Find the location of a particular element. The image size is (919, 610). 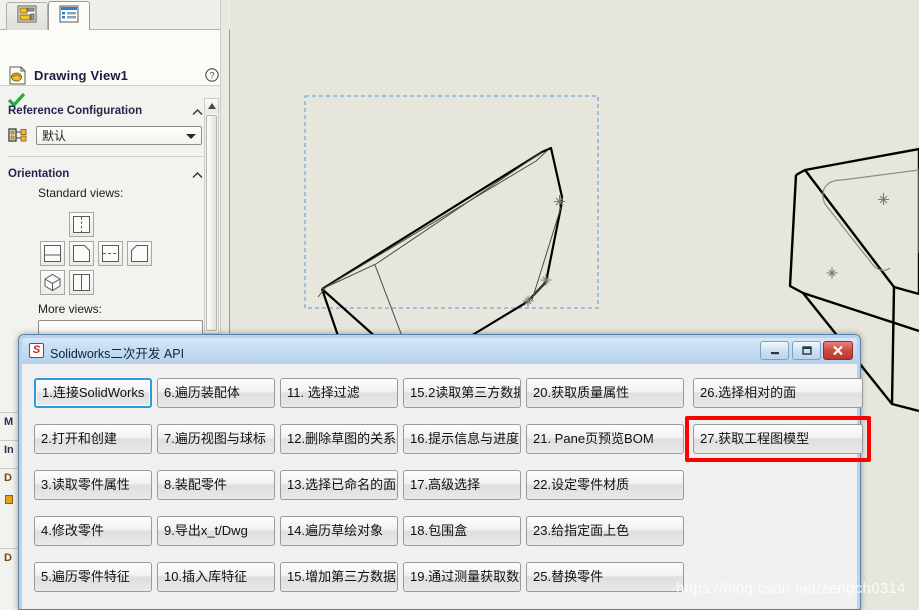

configuration-manager-icon is located at coordinates (27, 16).